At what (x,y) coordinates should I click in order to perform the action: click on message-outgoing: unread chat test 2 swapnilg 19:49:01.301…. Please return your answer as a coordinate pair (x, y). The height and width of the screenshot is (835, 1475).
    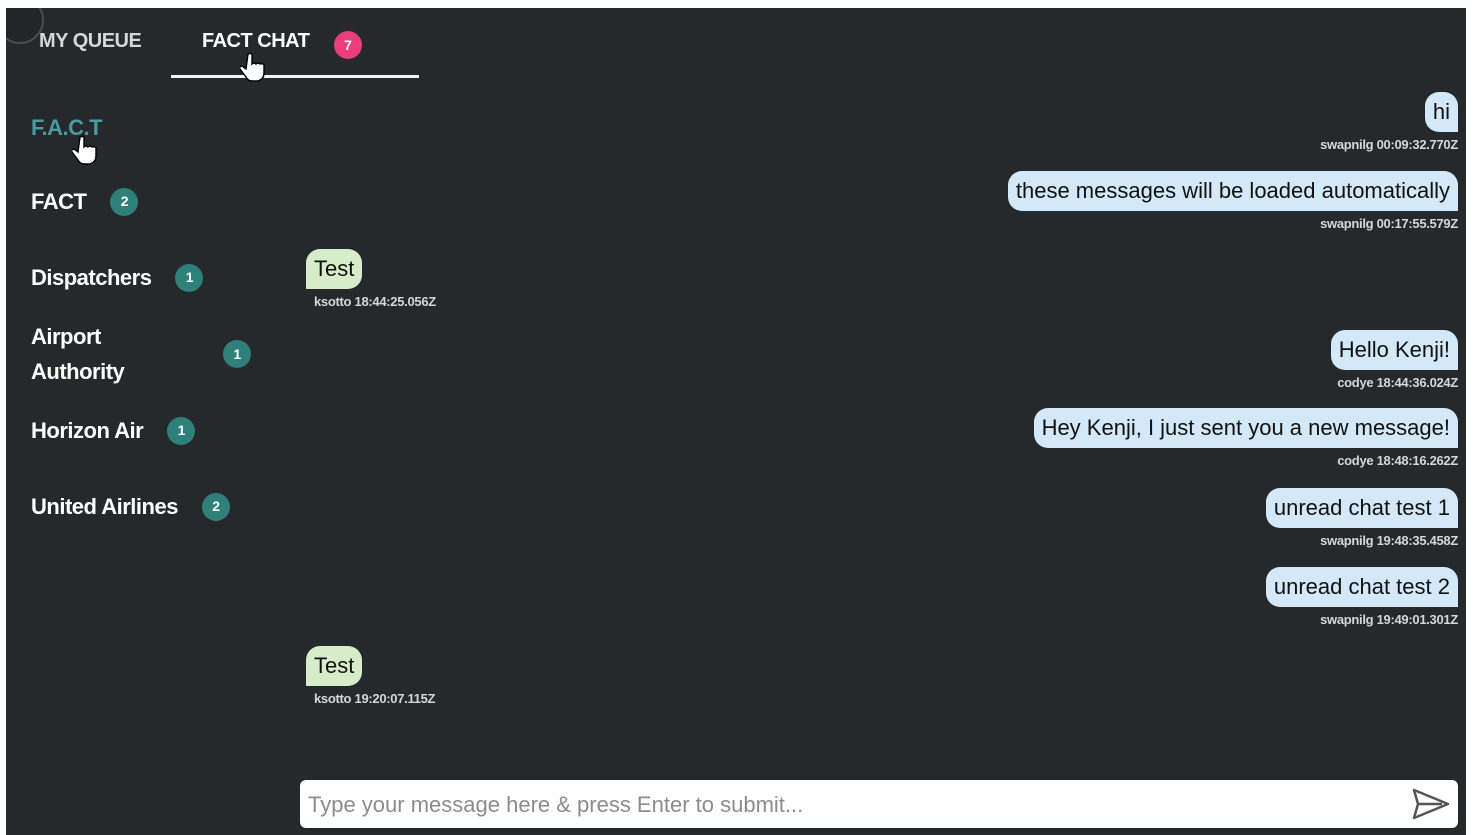
    Looking at the image, I should click on (1361, 597).